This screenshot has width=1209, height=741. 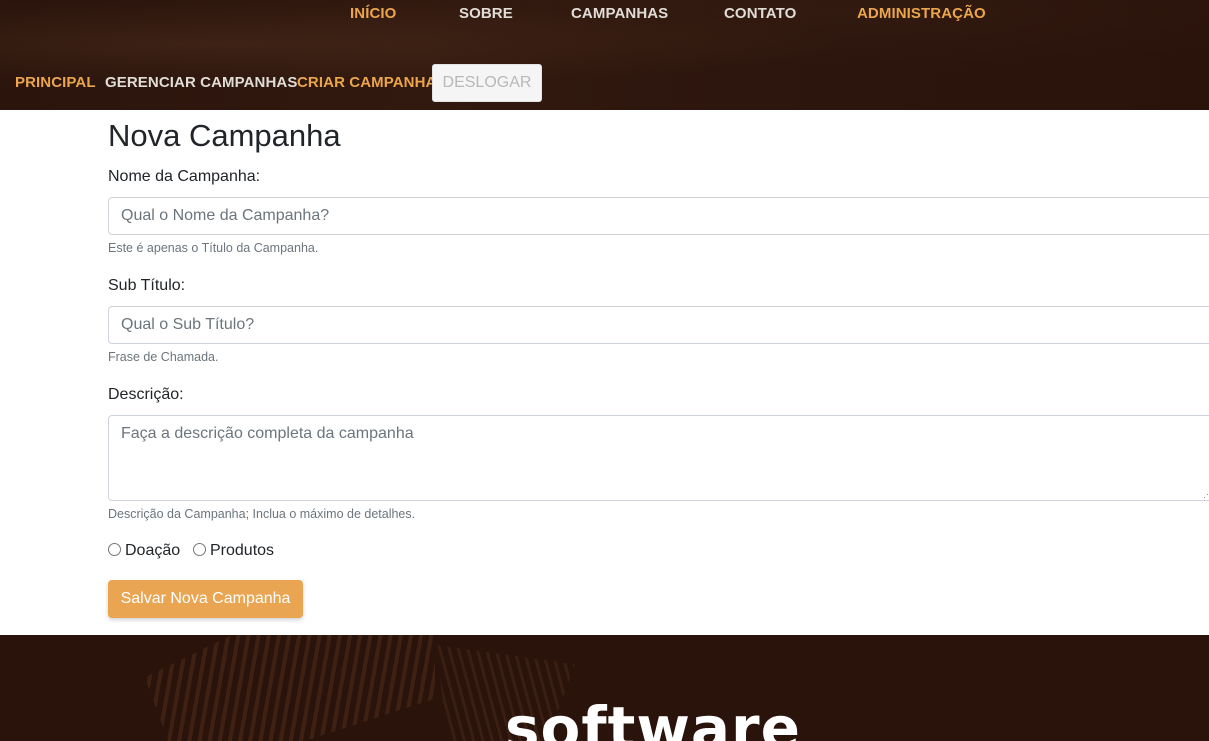 I want to click on logout-button: DESLOGAR, so click(x=487, y=83).